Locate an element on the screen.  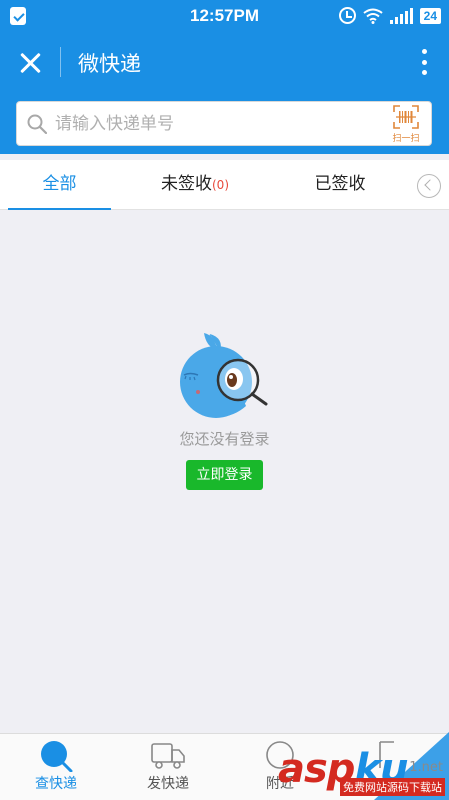
watermark-domain: 1.net is located at coordinates (426, 767).